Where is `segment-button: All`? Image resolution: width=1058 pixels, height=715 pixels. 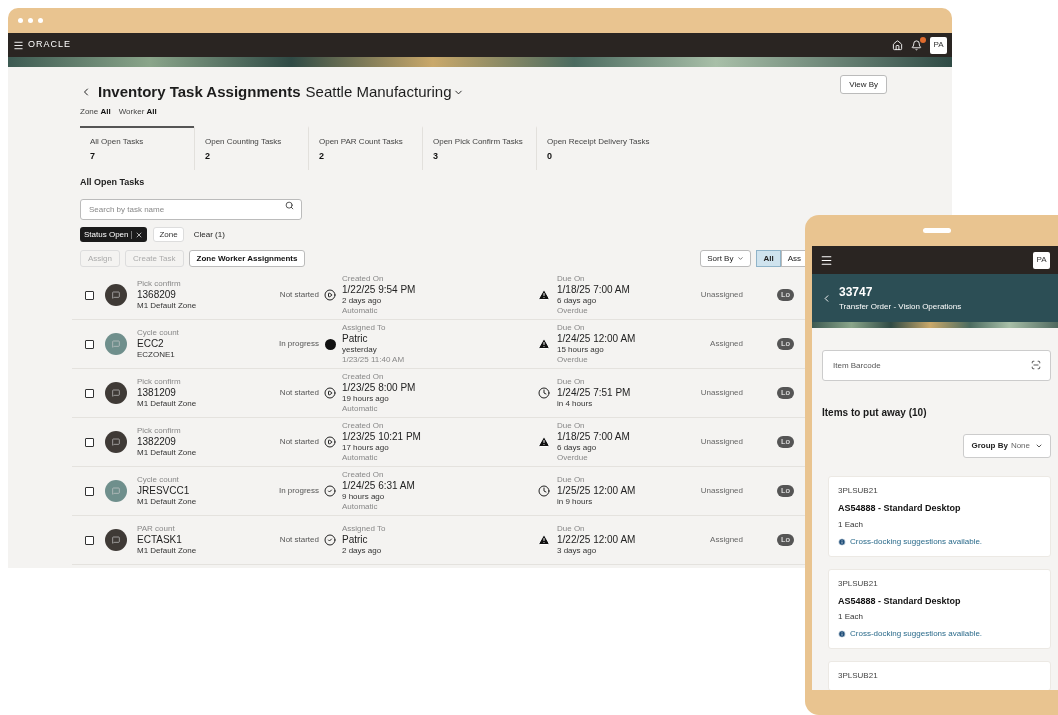 segment-button: All is located at coordinates (768, 258).